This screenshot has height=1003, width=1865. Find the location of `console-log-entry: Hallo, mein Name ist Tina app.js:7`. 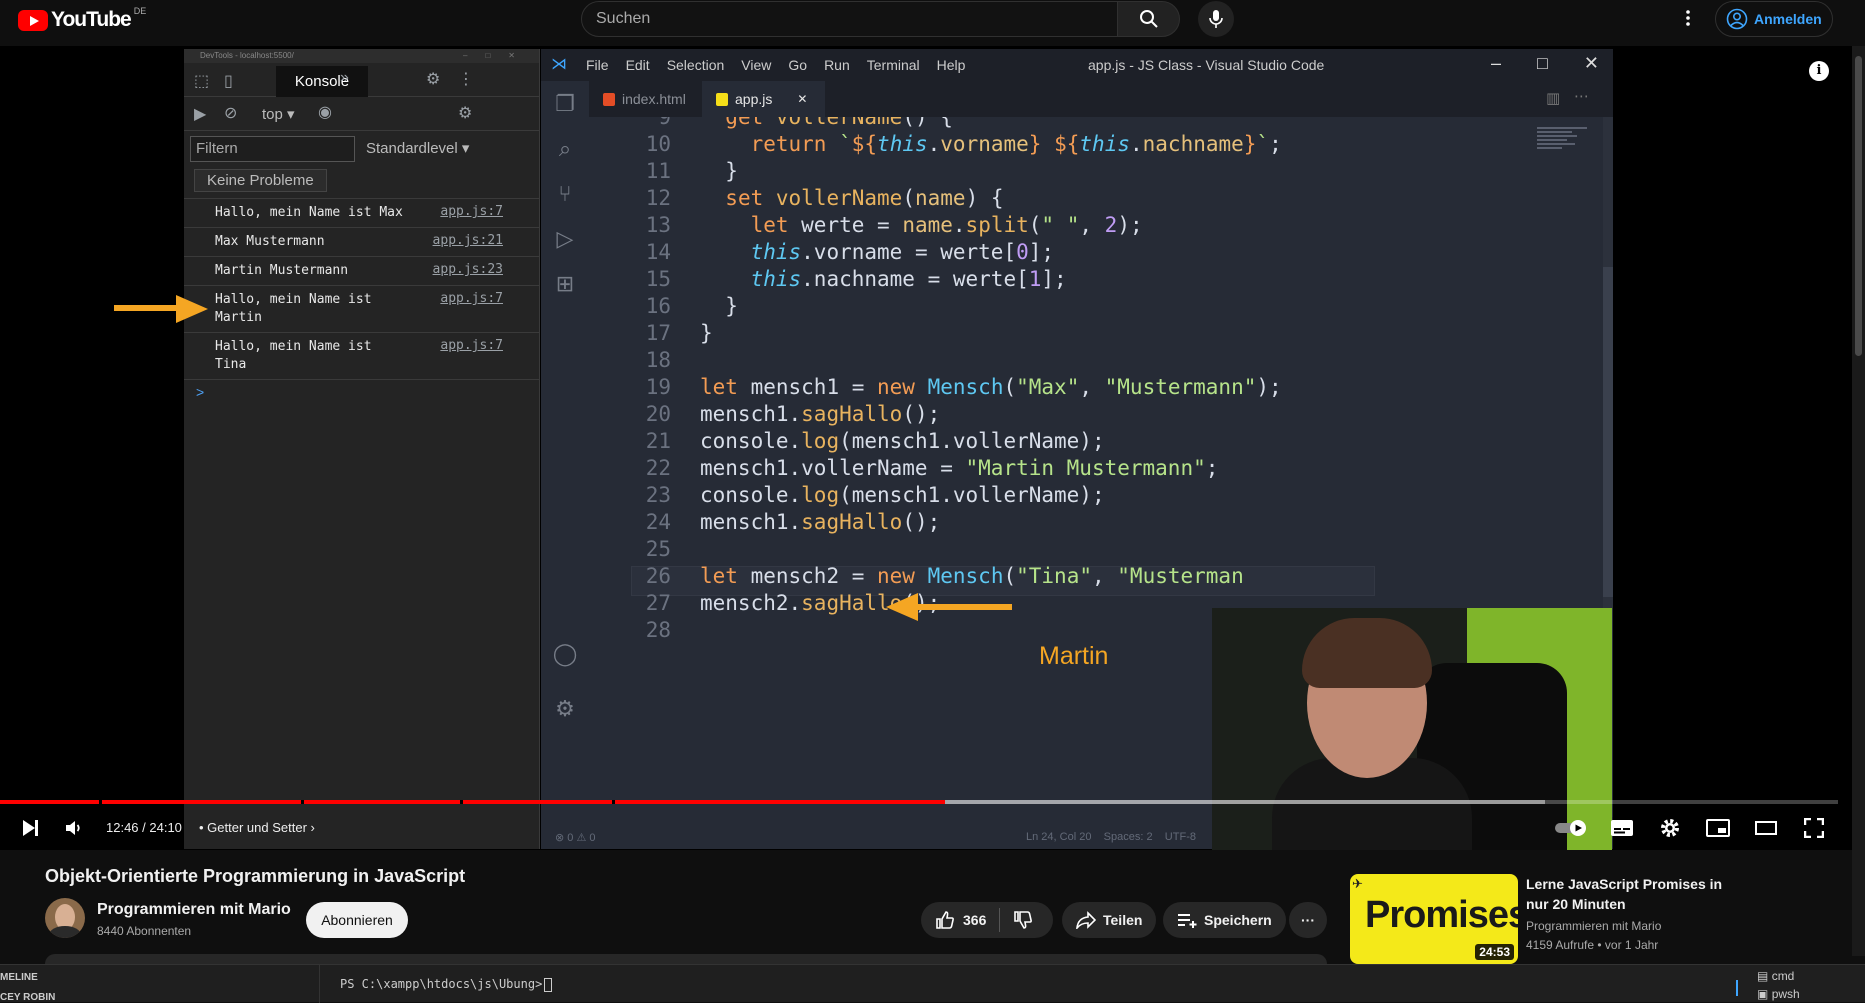

console-log-entry: Hallo, mein Name ist Tina app.js:7 is located at coordinates (361, 356).